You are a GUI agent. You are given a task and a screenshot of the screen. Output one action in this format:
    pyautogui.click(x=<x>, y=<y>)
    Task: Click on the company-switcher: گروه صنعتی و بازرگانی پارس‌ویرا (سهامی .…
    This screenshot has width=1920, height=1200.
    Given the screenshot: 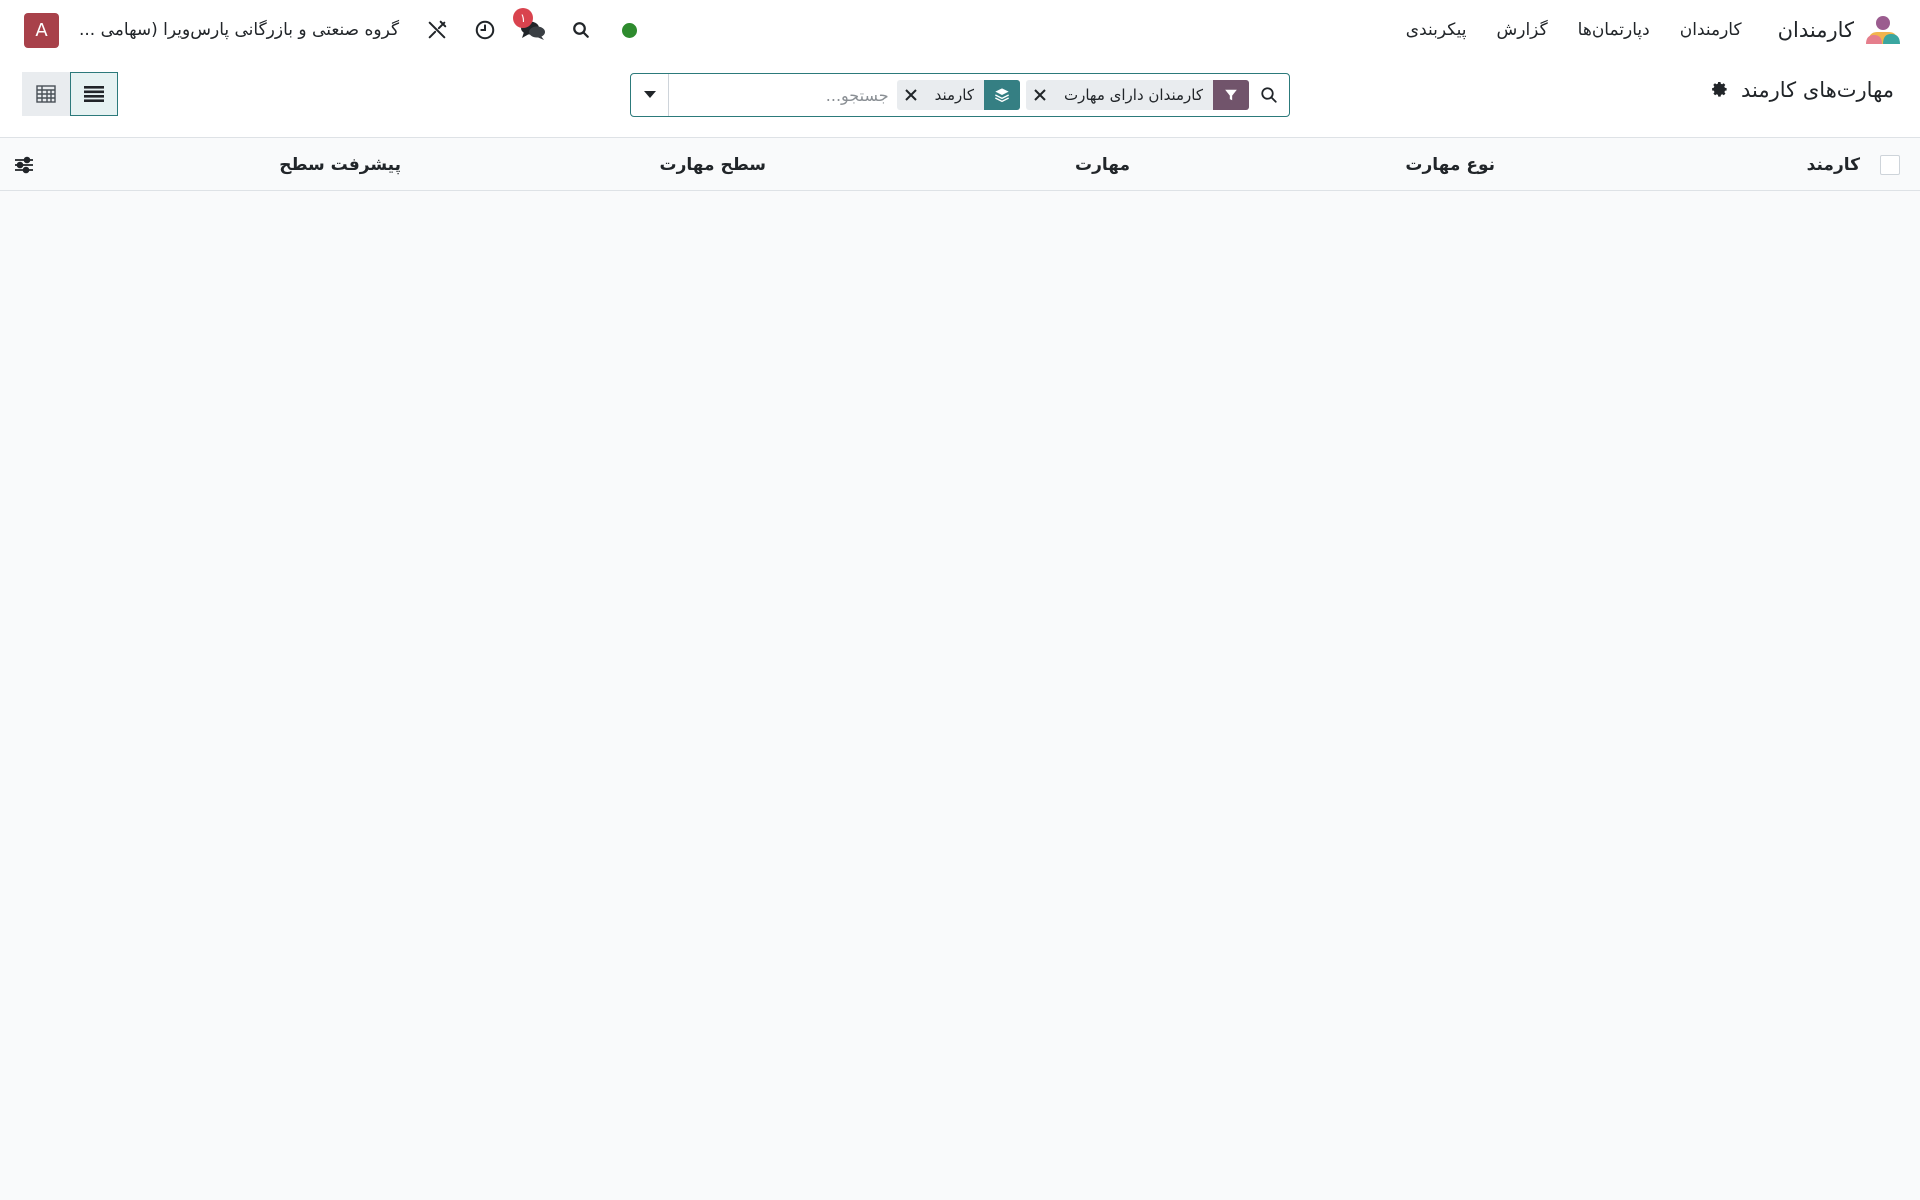 What is the action you would take?
    pyautogui.click(x=239, y=30)
    